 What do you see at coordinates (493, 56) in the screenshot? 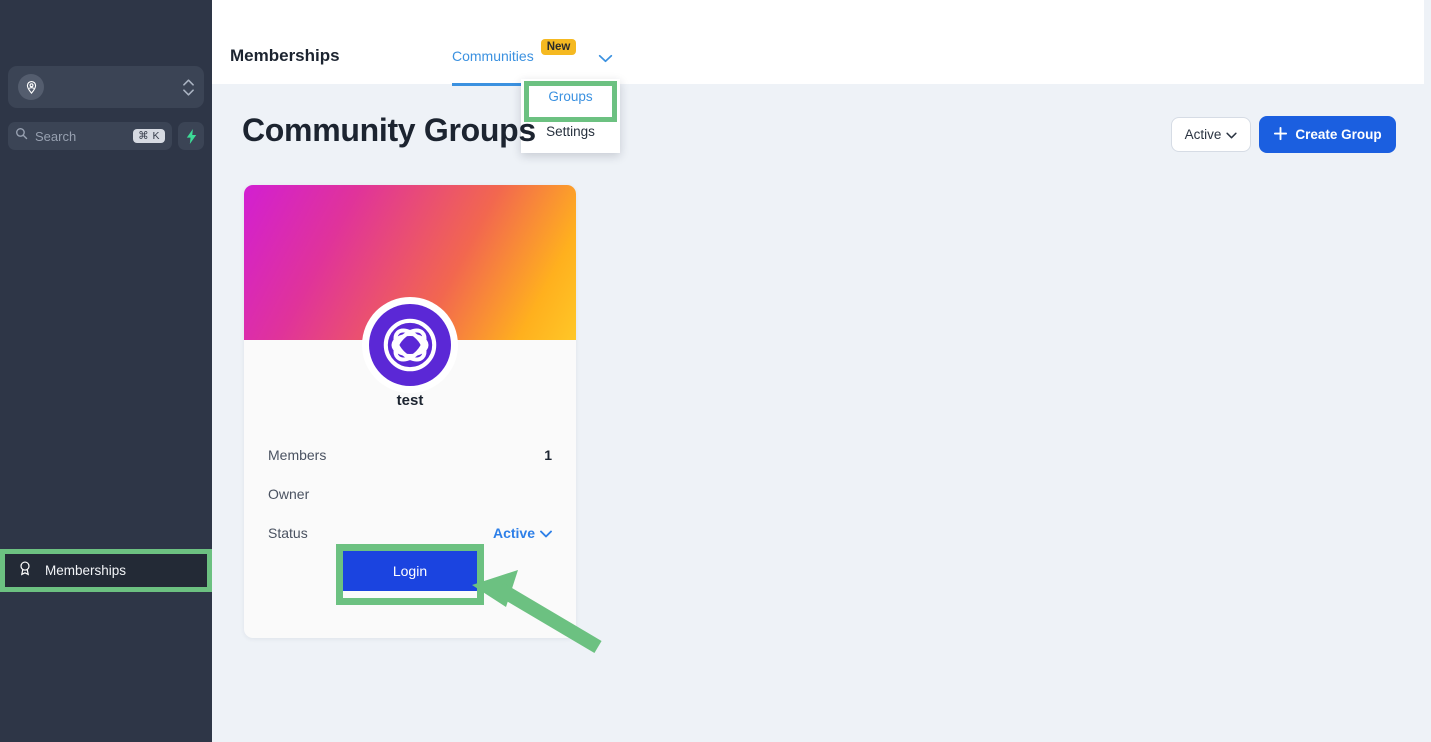
I see `tab-communities-label: Communities` at bounding box center [493, 56].